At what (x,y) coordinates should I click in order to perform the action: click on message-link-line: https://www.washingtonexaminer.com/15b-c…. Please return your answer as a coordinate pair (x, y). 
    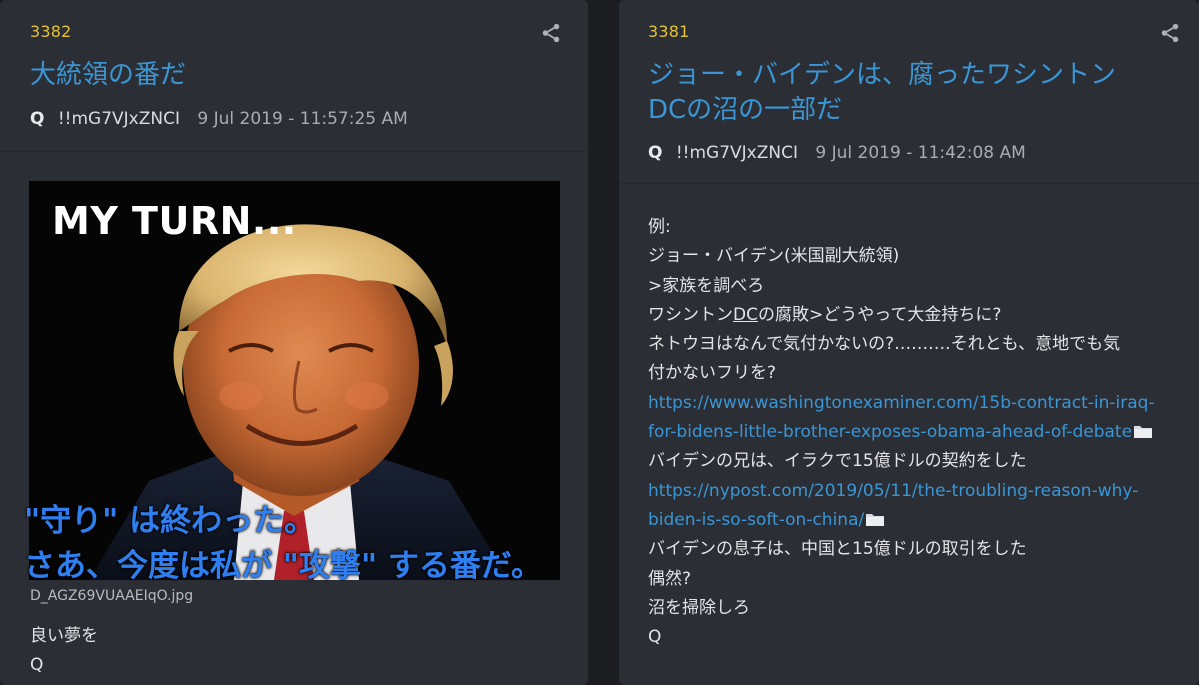
    Looking at the image, I should click on (918, 403).